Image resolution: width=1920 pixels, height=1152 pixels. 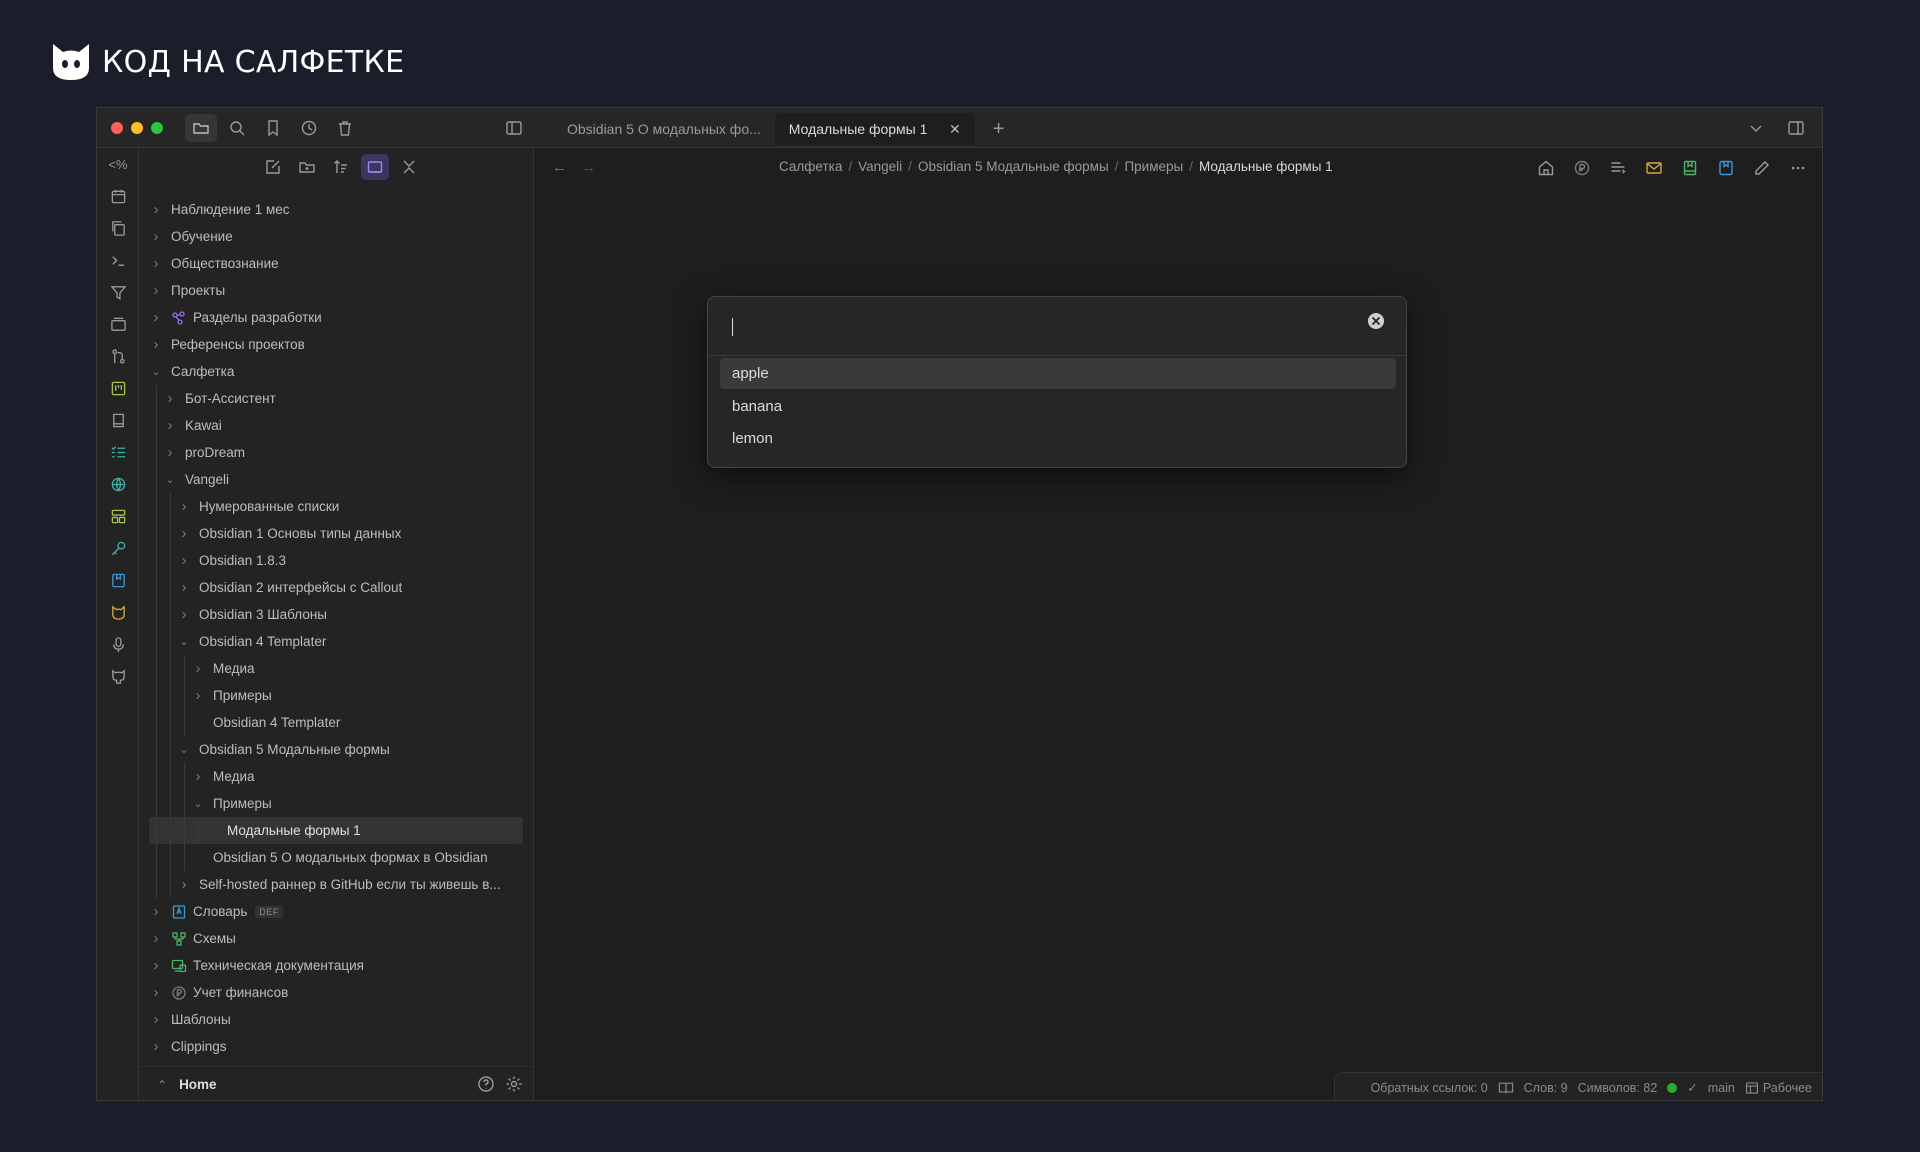 What do you see at coordinates (1692, 1087) in the screenshot?
I see `check-icon: ✓` at bounding box center [1692, 1087].